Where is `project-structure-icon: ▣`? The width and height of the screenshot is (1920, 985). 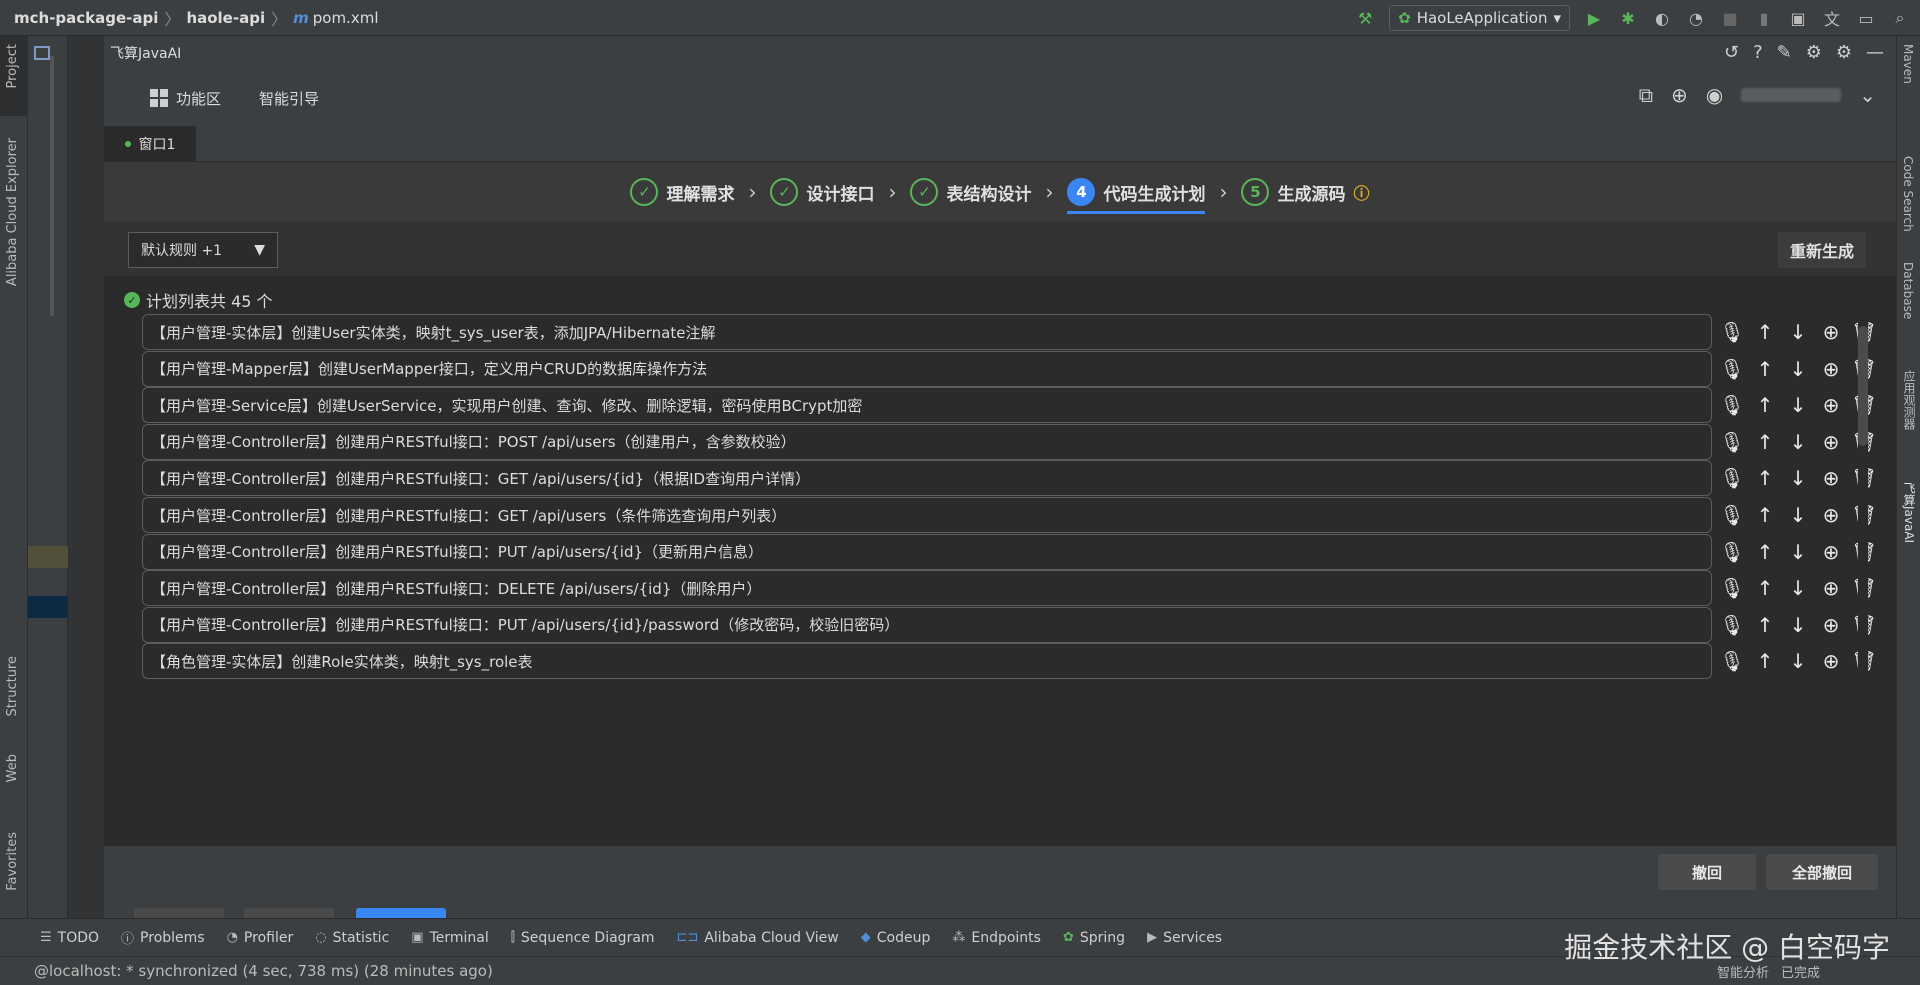
project-structure-icon: ▣ is located at coordinates (1798, 18).